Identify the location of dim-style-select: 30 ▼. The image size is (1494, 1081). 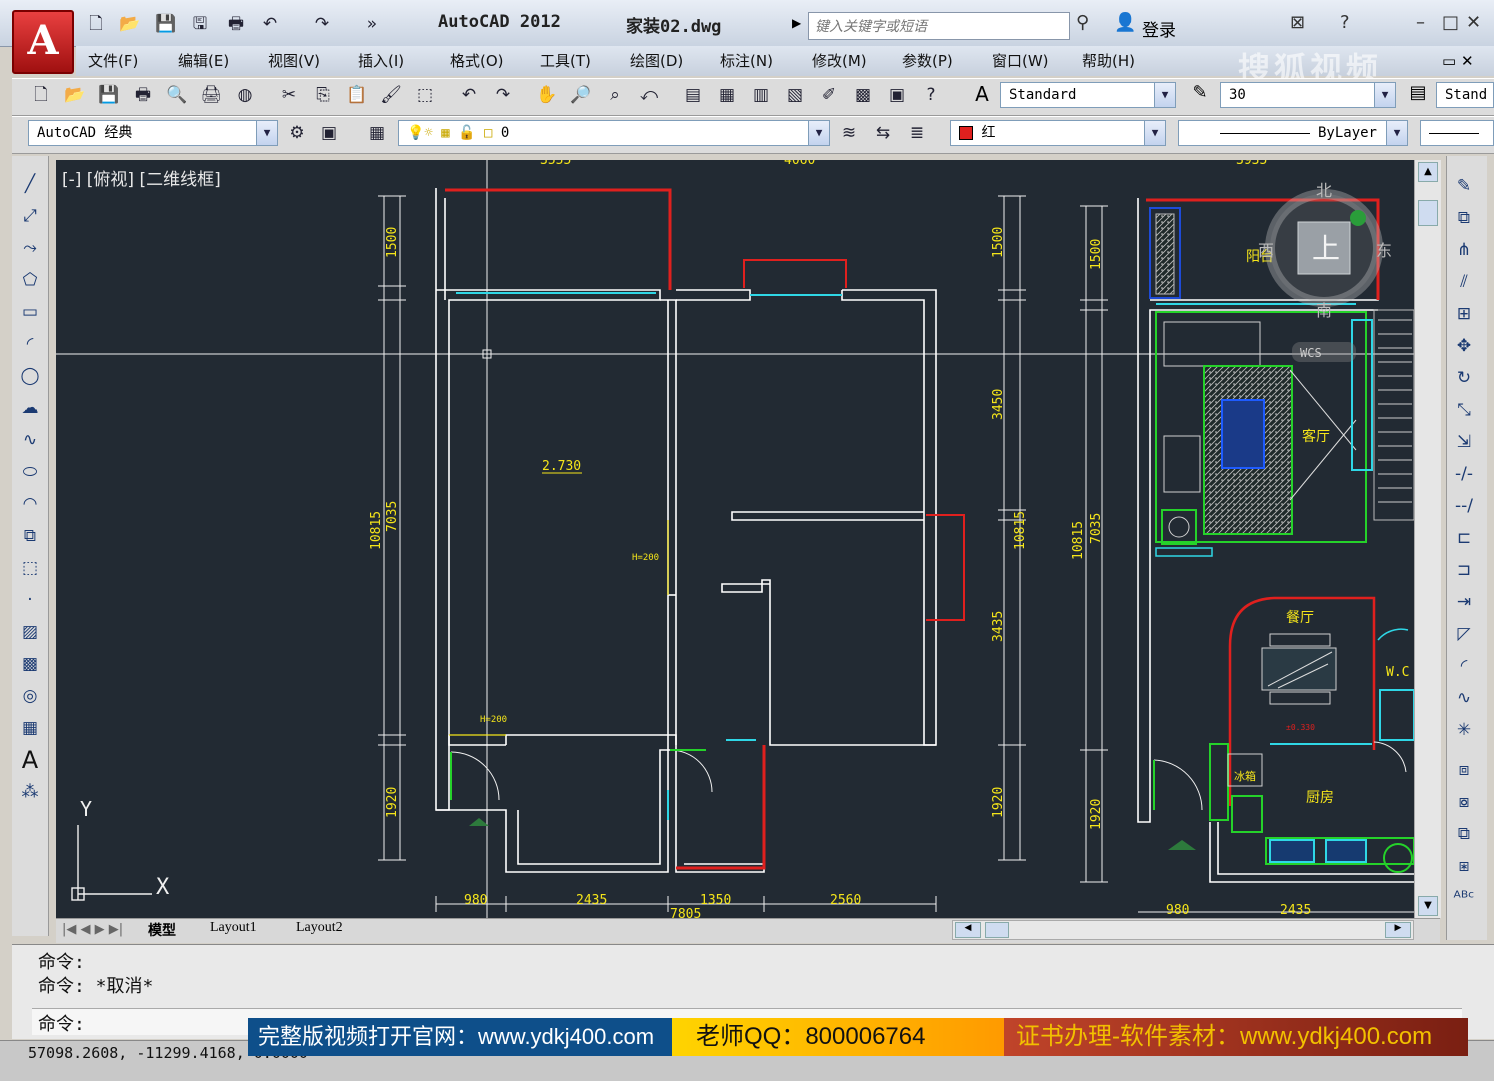
(1308, 95).